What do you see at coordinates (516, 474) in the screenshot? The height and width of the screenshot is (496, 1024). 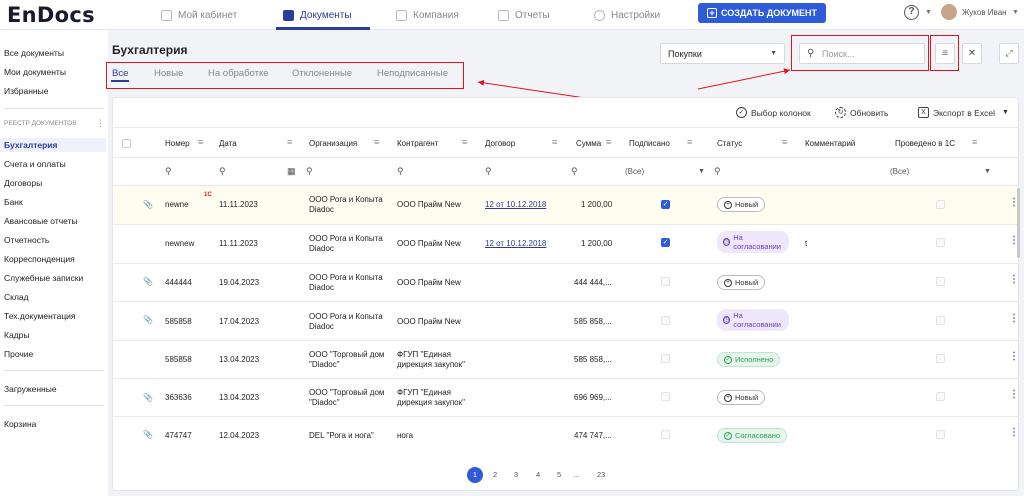 I see `page-button-3: 3` at bounding box center [516, 474].